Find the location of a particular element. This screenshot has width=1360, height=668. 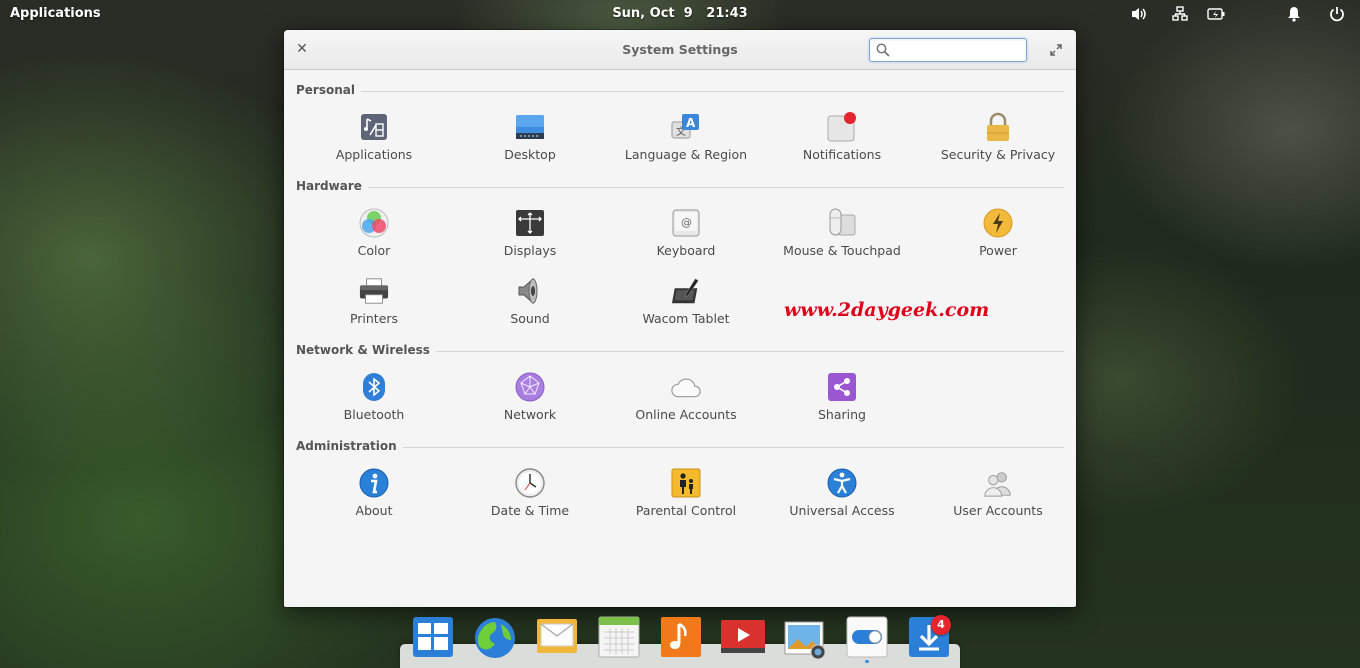

section-title: Hardware is located at coordinates (332, 186).